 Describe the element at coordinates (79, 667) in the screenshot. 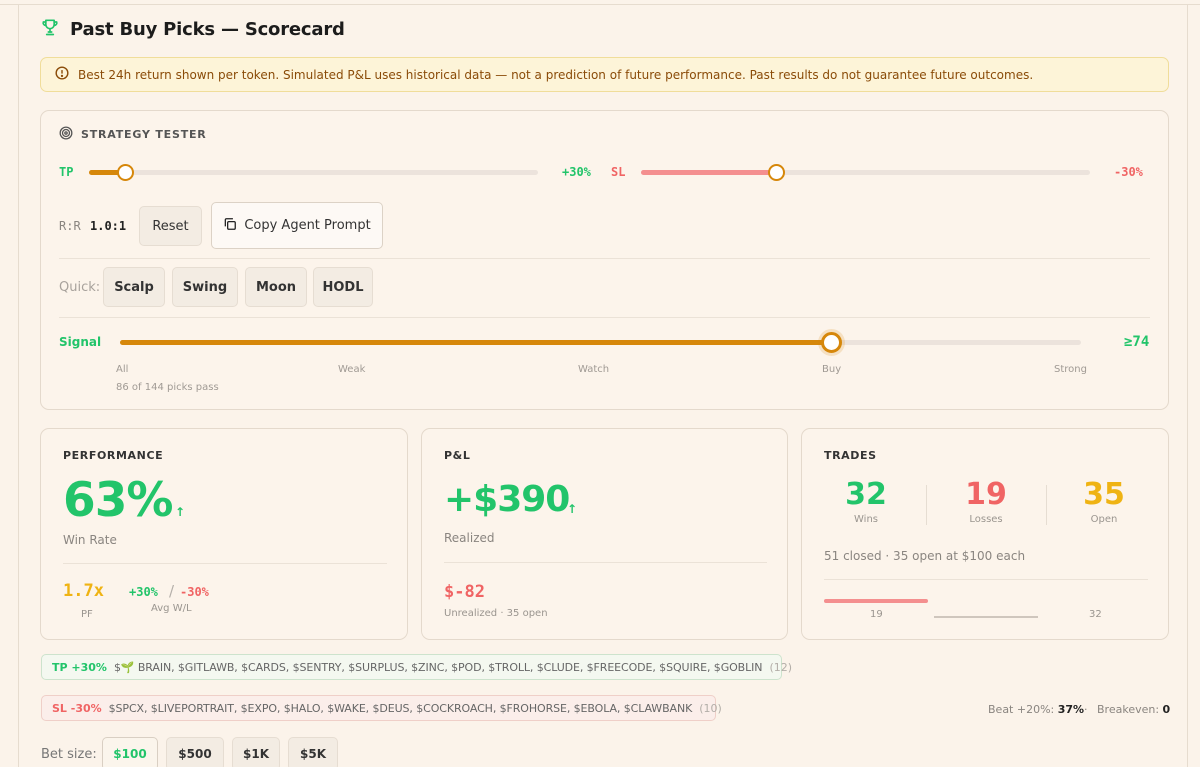

I see `tp-tag: TP +30%` at that location.